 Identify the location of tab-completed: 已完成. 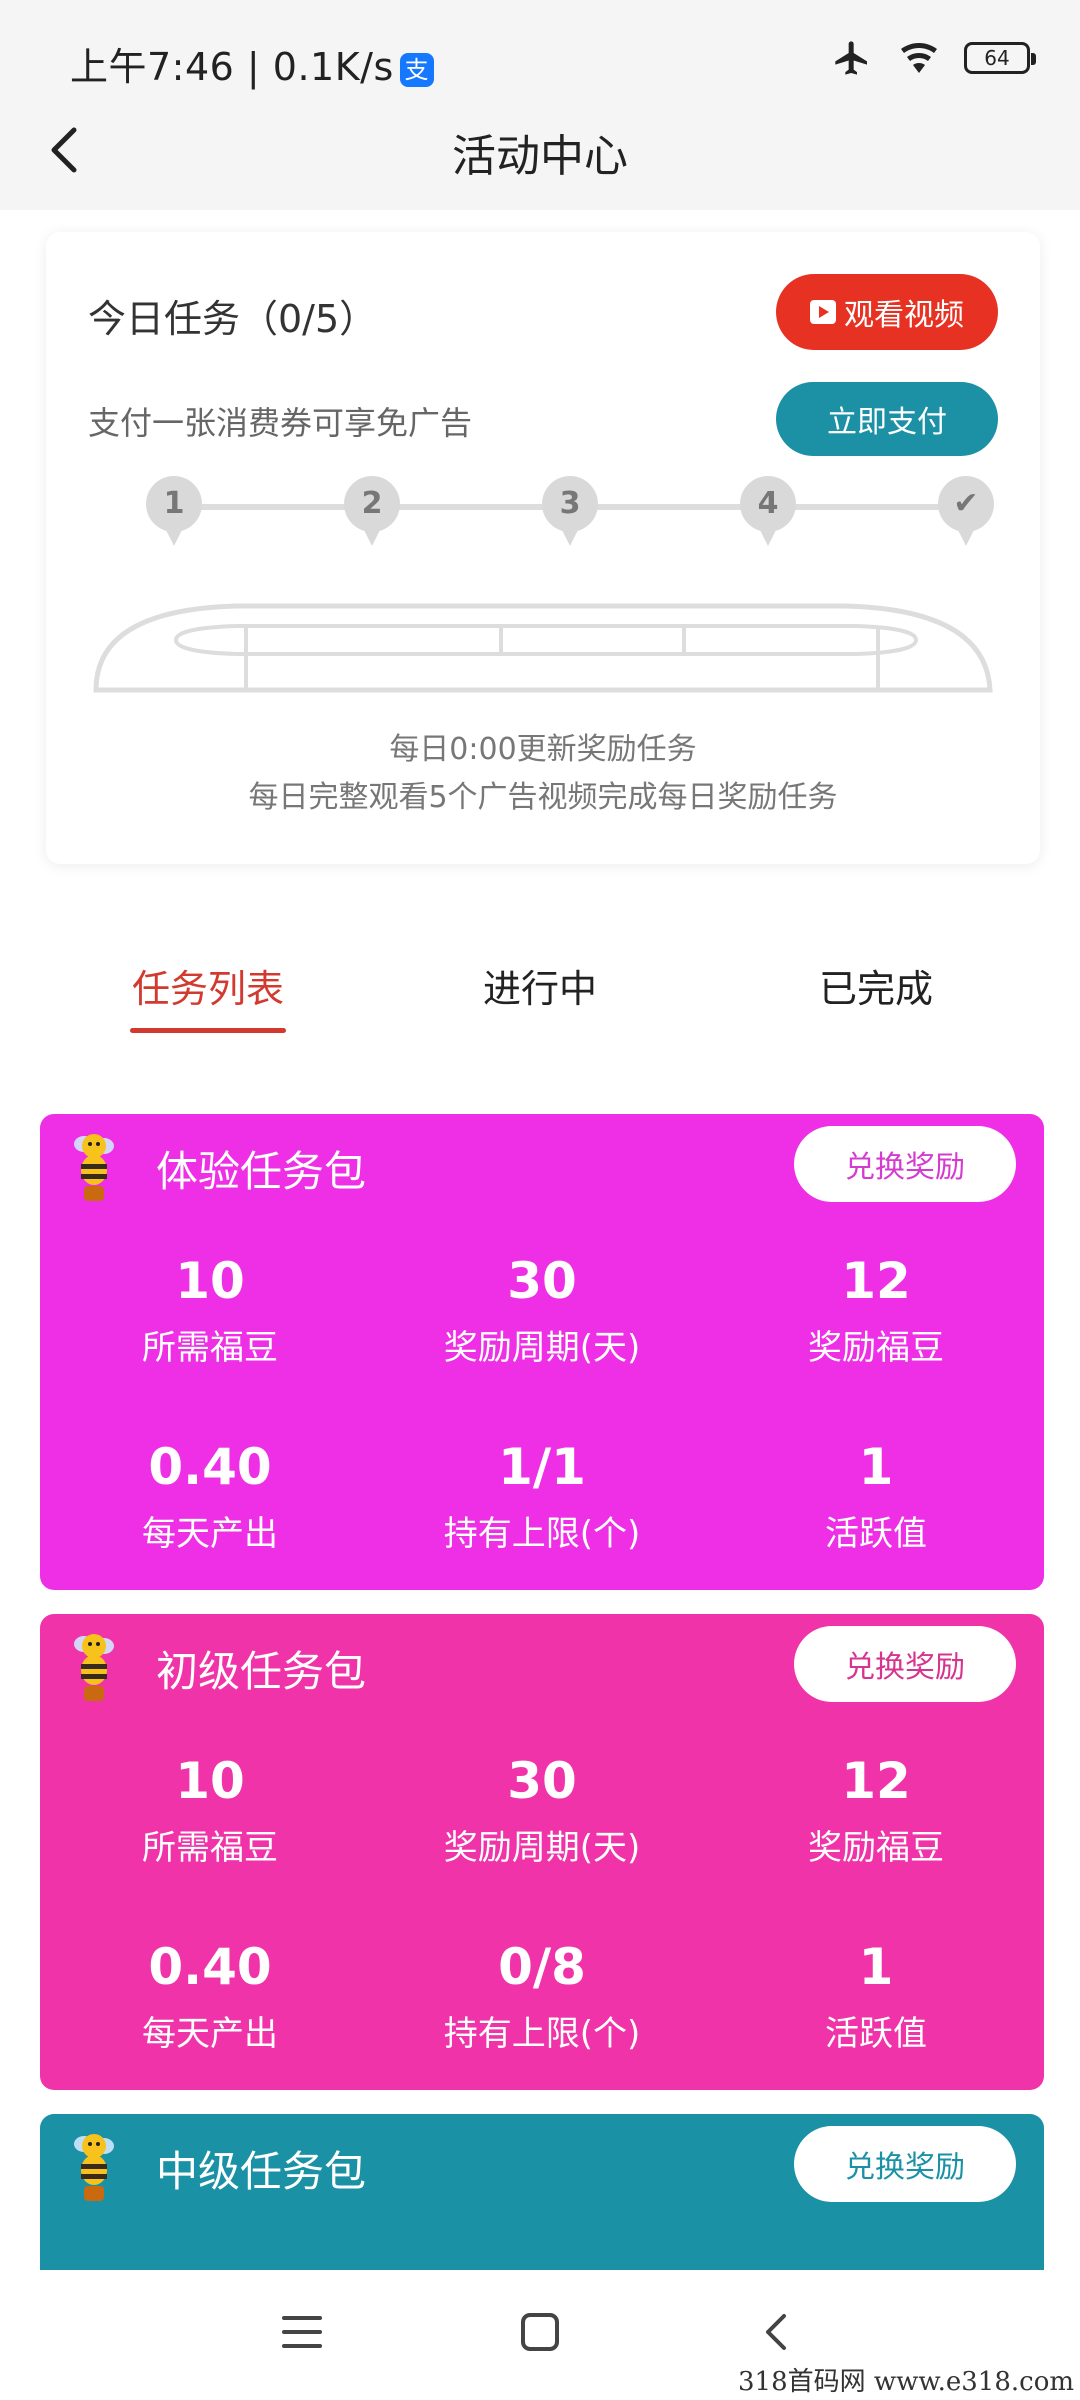
(876, 985).